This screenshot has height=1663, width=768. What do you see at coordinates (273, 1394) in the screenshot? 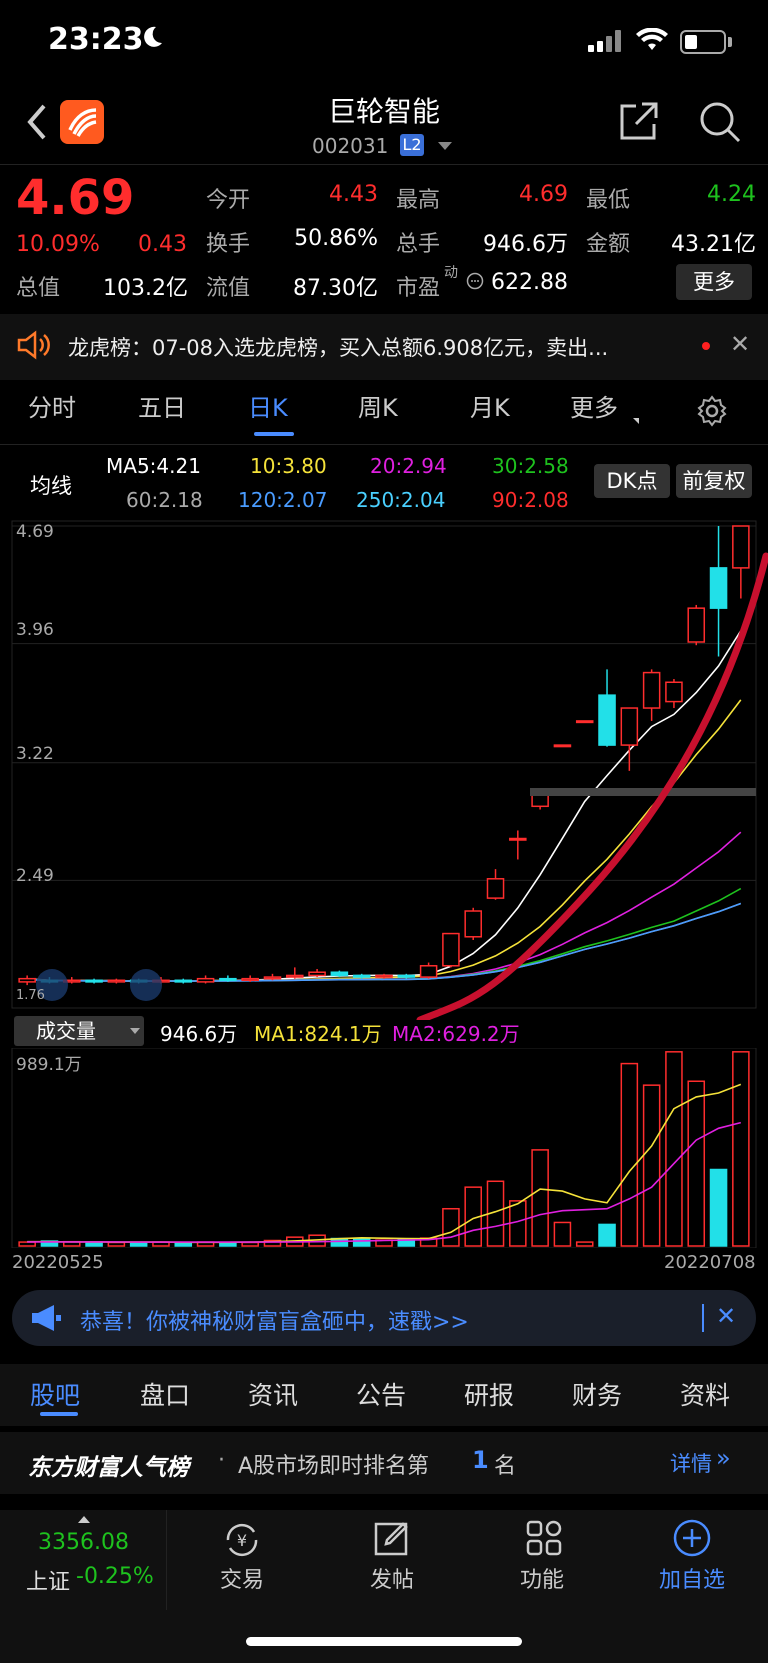
I see `tab-news: 资讯` at bounding box center [273, 1394].